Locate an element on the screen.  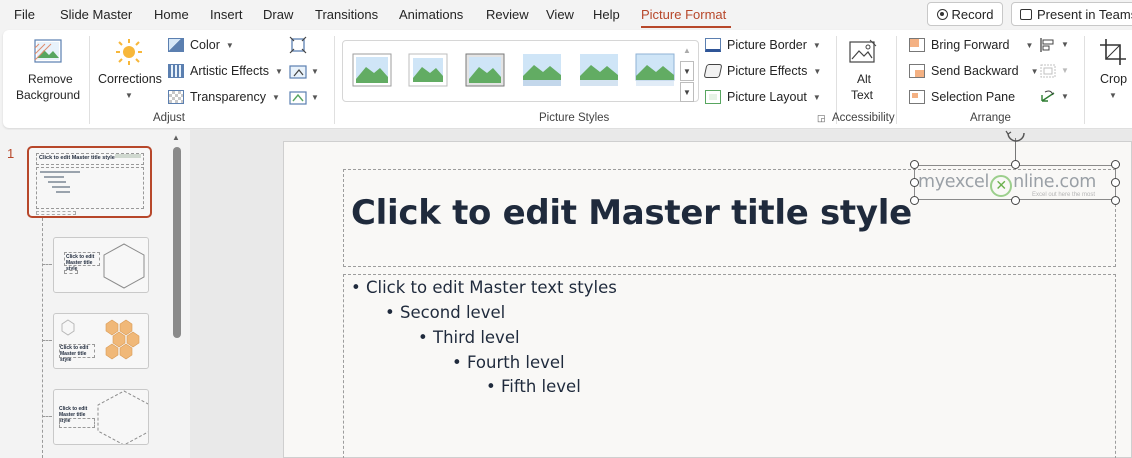
picture-styles-gallery is located at coordinates (520, 71).